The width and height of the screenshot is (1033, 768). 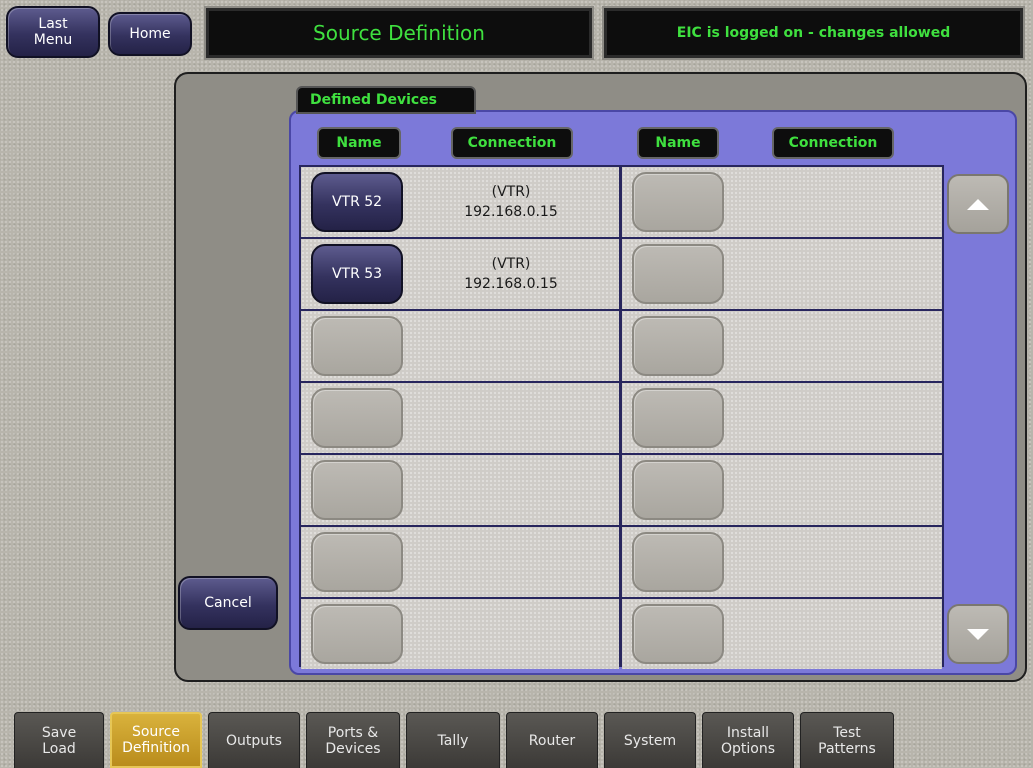 I want to click on col-header-connection-left: Connection, so click(x=512, y=143).